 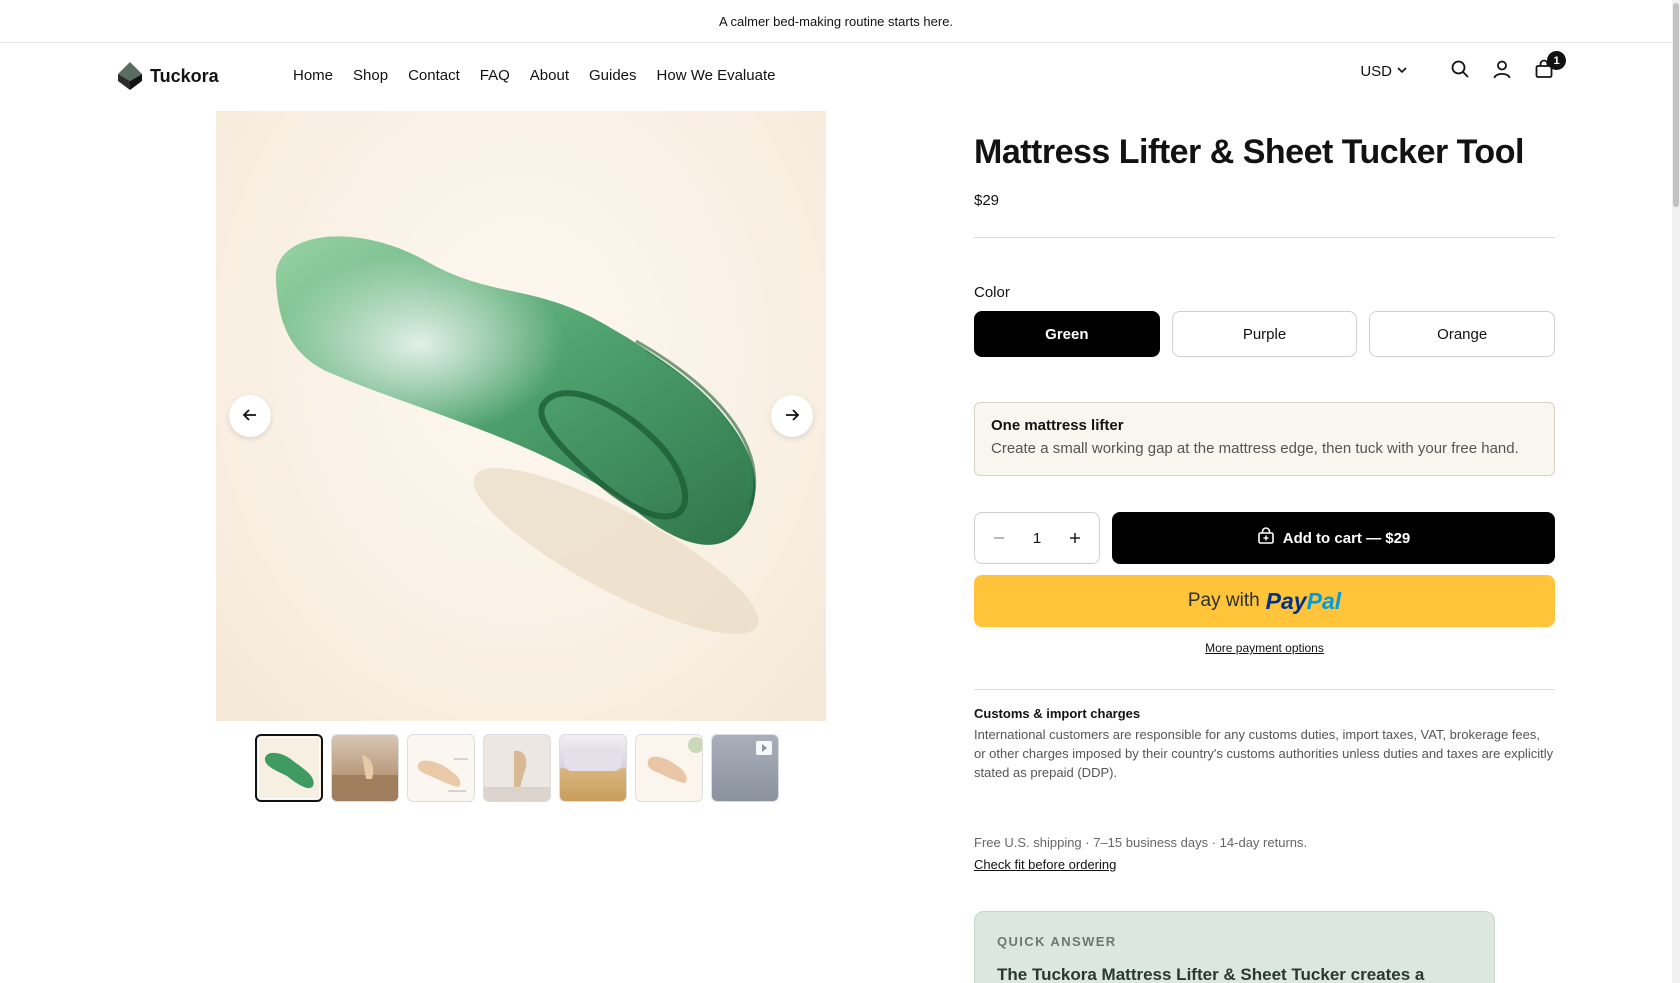 What do you see at coordinates (1264, 601) in the screenshot?
I see `paypal-button: Pay with PayPal` at bounding box center [1264, 601].